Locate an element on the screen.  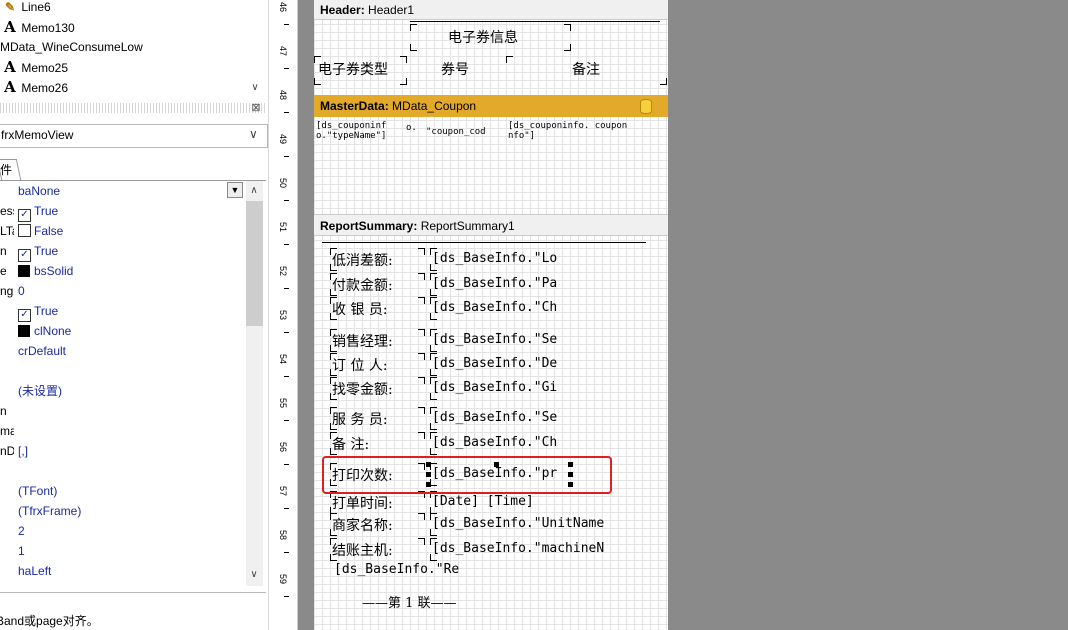
summary-label: 服 务 员: is located at coordinates (360, 419).